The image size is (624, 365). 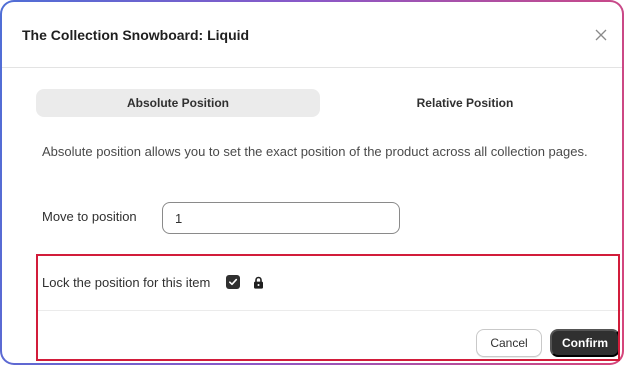 I want to click on move-to-position-input, so click(x=281, y=218).